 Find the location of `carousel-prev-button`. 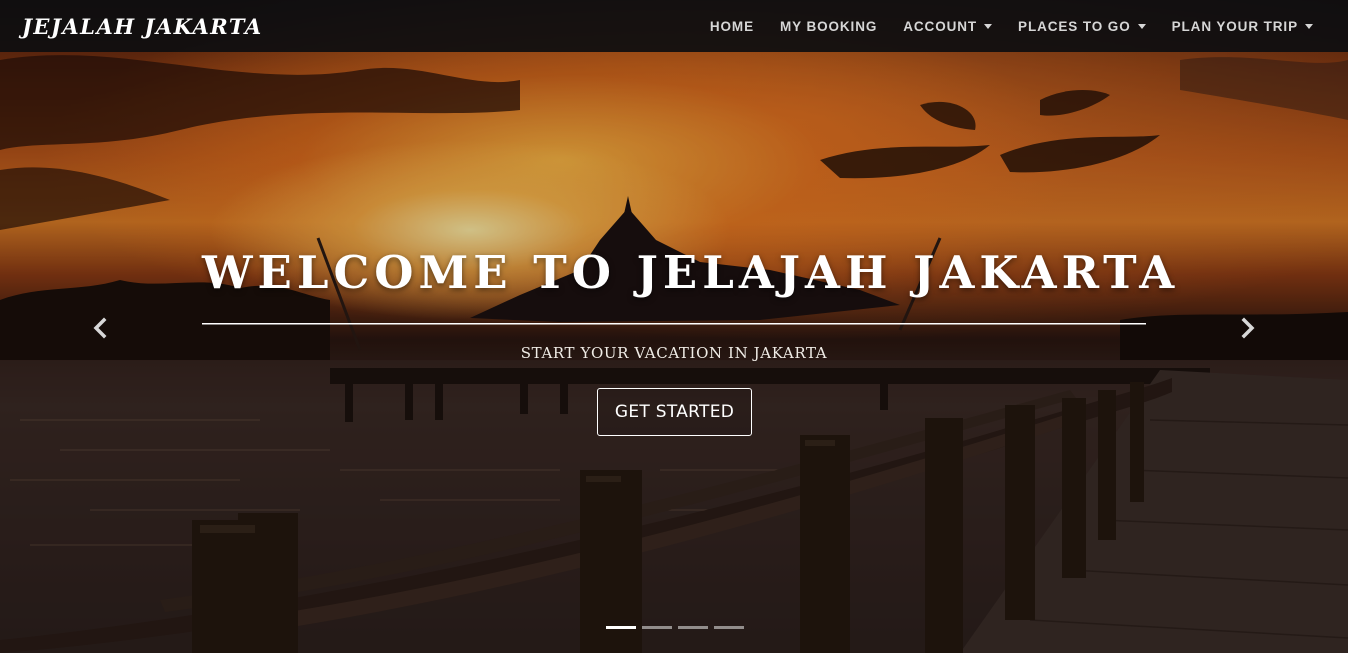

carousel-prev-button is located at coordinates (100, 328).